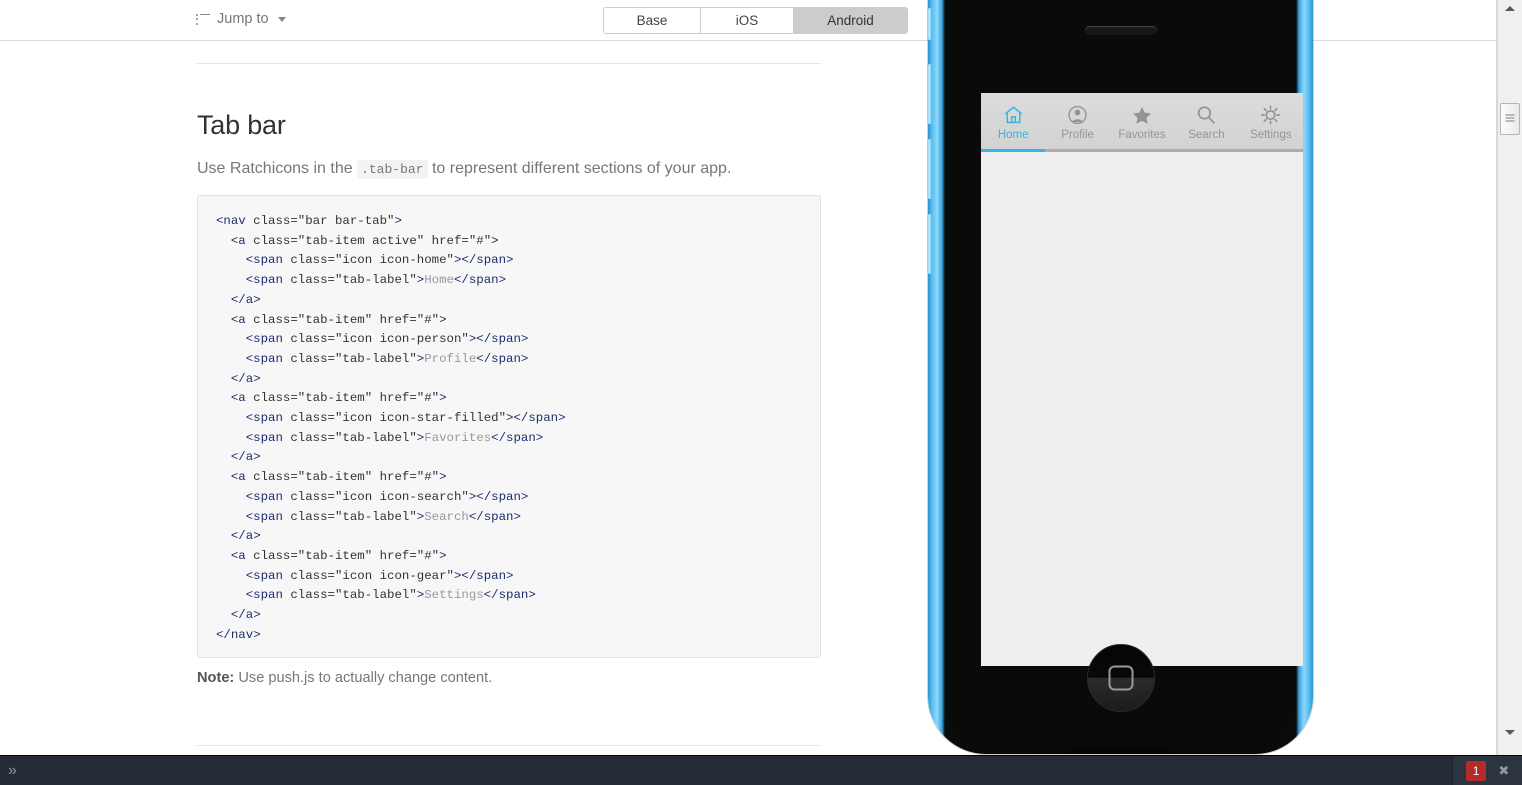  I want to click on section-divider-bottom, so click(509, 745).